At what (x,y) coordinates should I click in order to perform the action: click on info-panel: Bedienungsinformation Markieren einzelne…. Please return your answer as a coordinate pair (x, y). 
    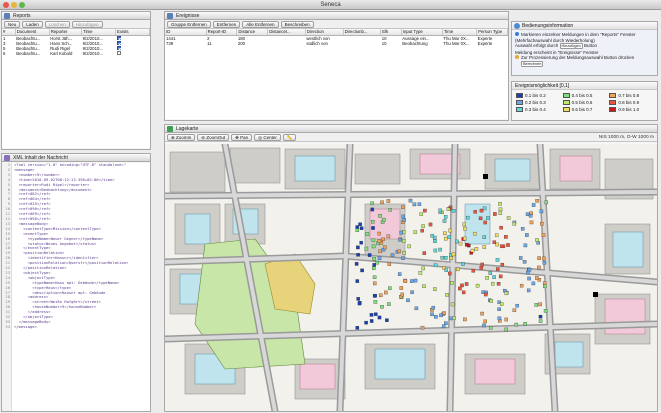
    Looking at the image, I should click on (584, 48).